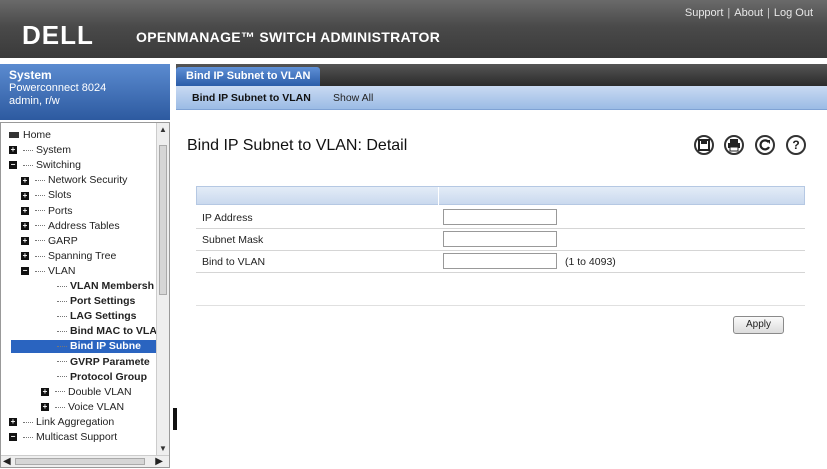  I want to click on tree-item-label: Switching, so click(58, 165).